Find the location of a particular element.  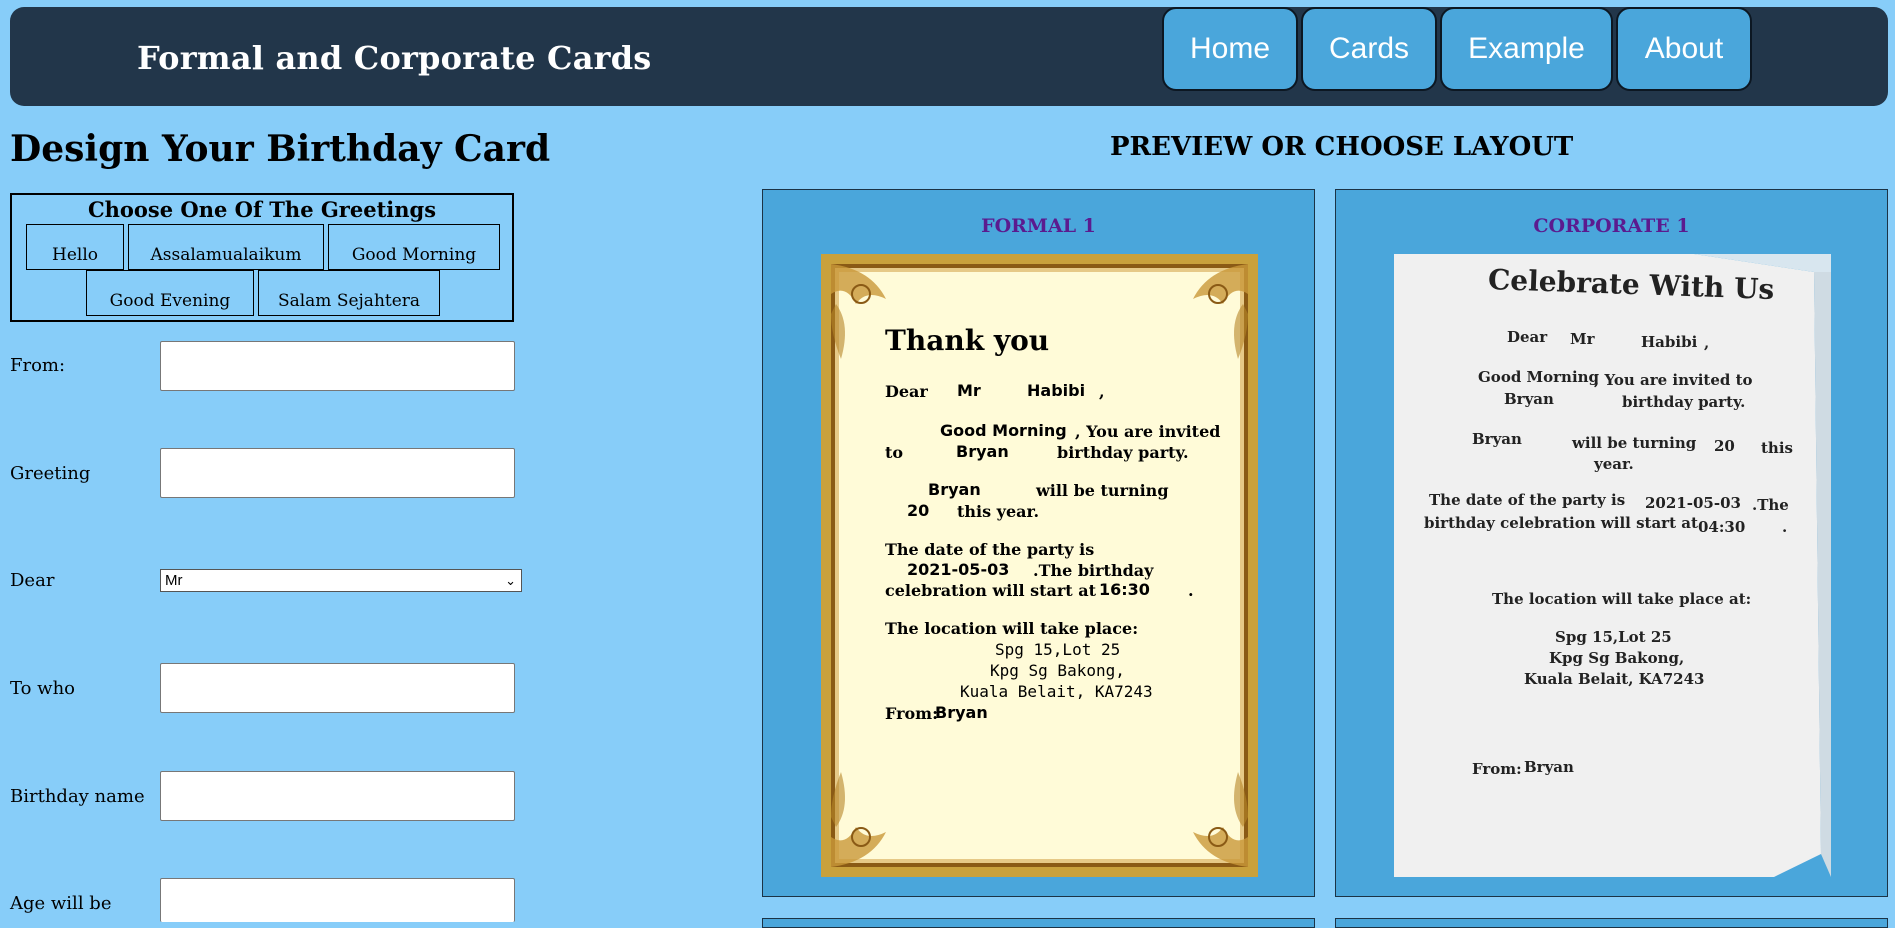

birthday-name-input is located at coordinates (337, 796).